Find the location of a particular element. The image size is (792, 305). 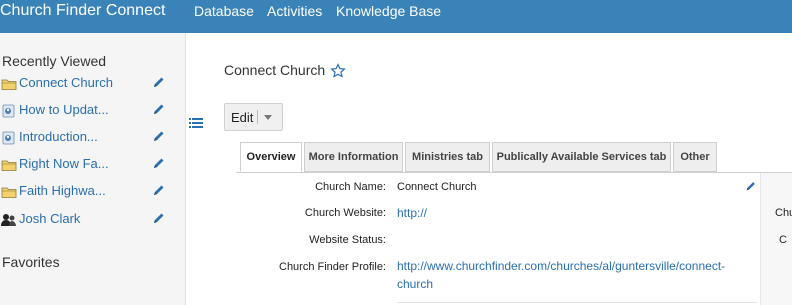

nav-database: Database is located at coordinates (224, 11).